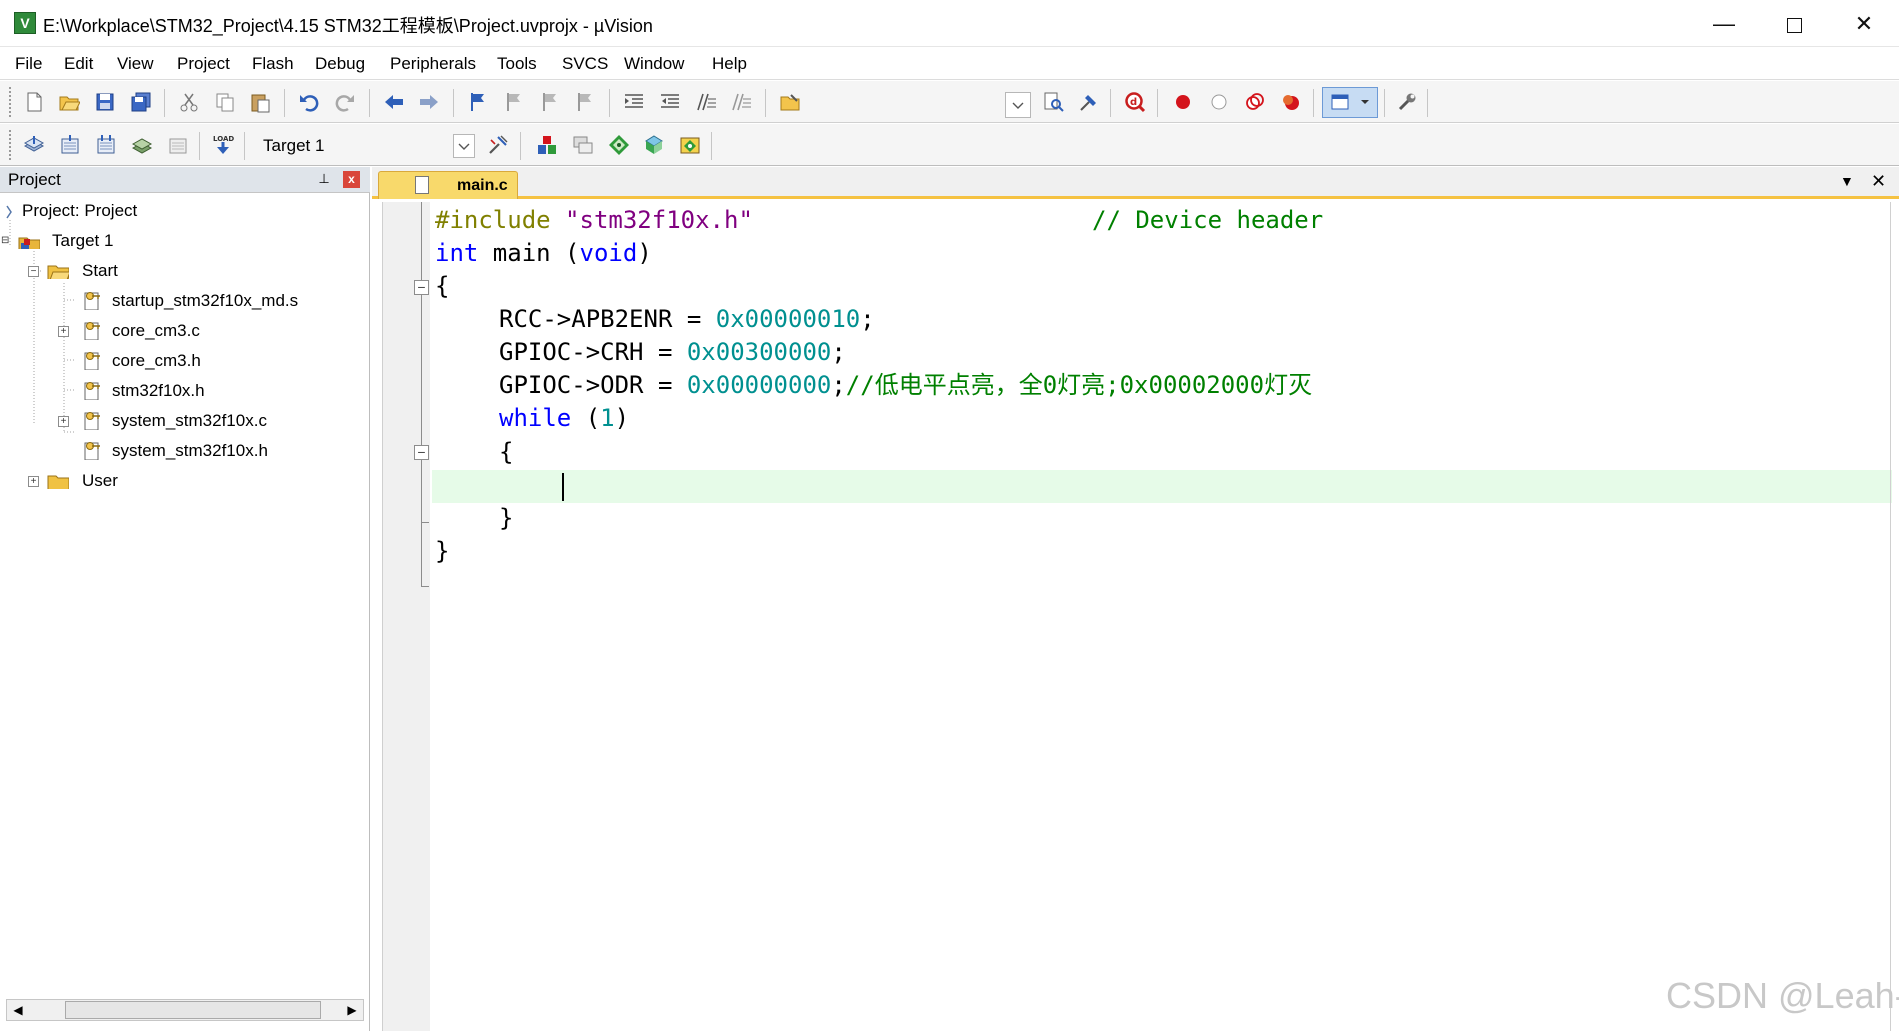 This screenshot has width=1899, height=1031. What do you see at coordinates (448, 185) in the screenshot?
I see `tab-main-c: main.c` at bounding box center [448, 185].